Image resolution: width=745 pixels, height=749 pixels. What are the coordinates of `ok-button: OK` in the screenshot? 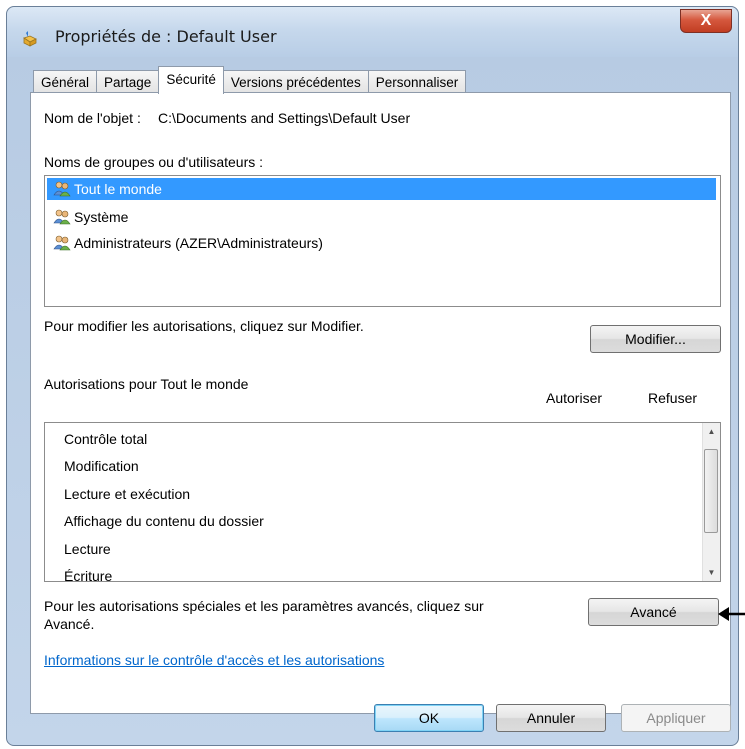 It's located at (429, 718).